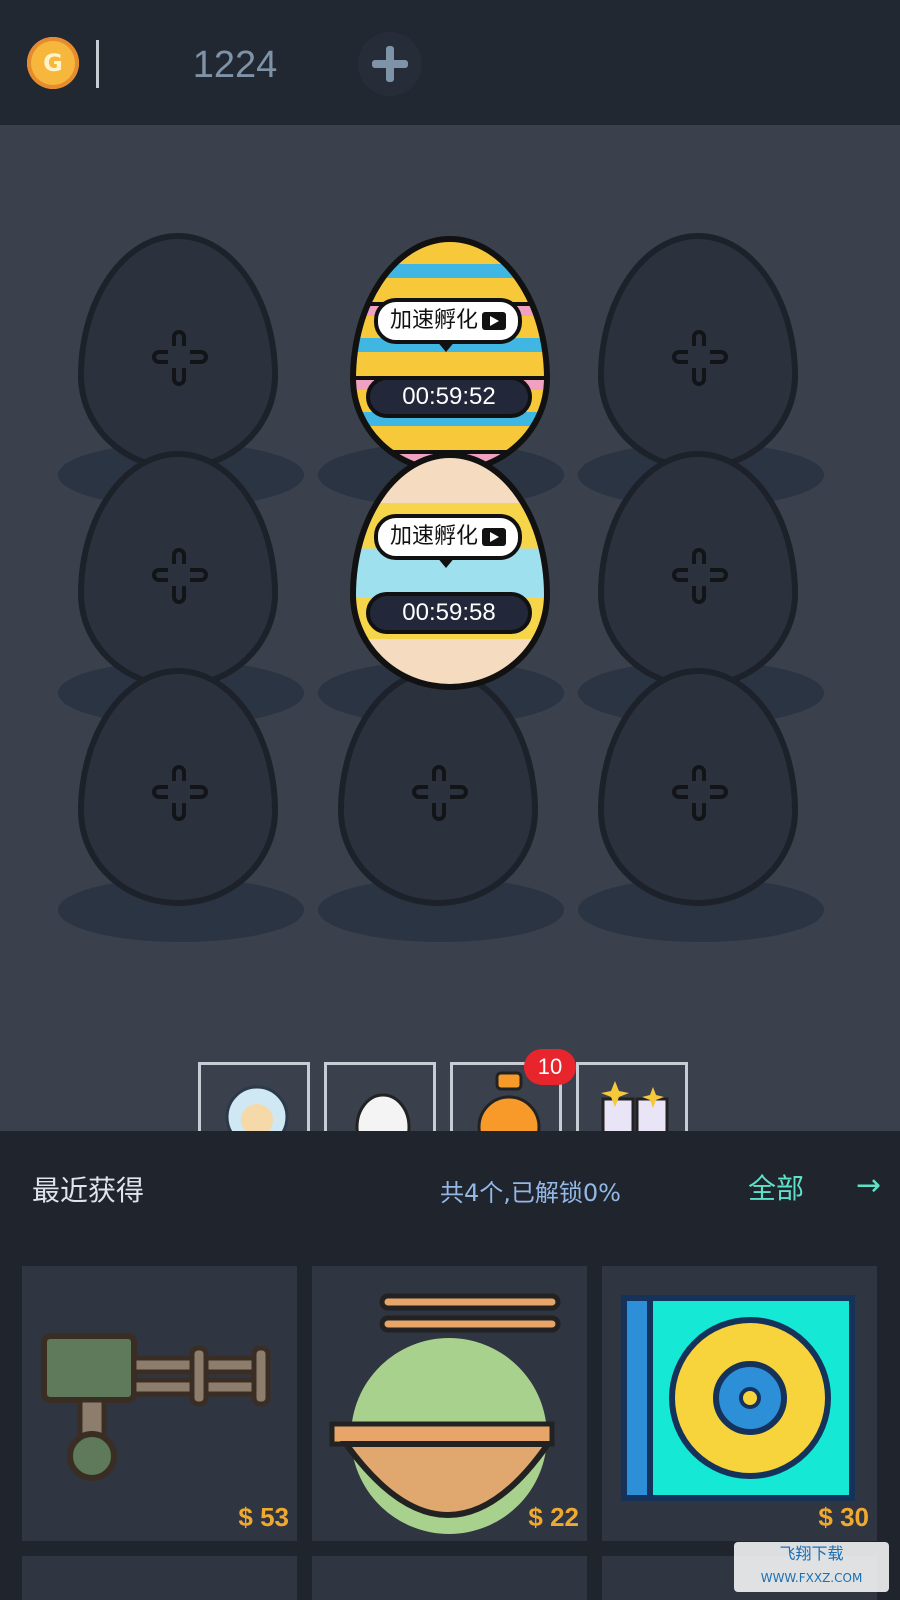 Image resolution: width=900 pixels, height=1600 pixels. Describe the element at coordinates (390, 64) in the screenshot. I see `add-coins-button` at that location.